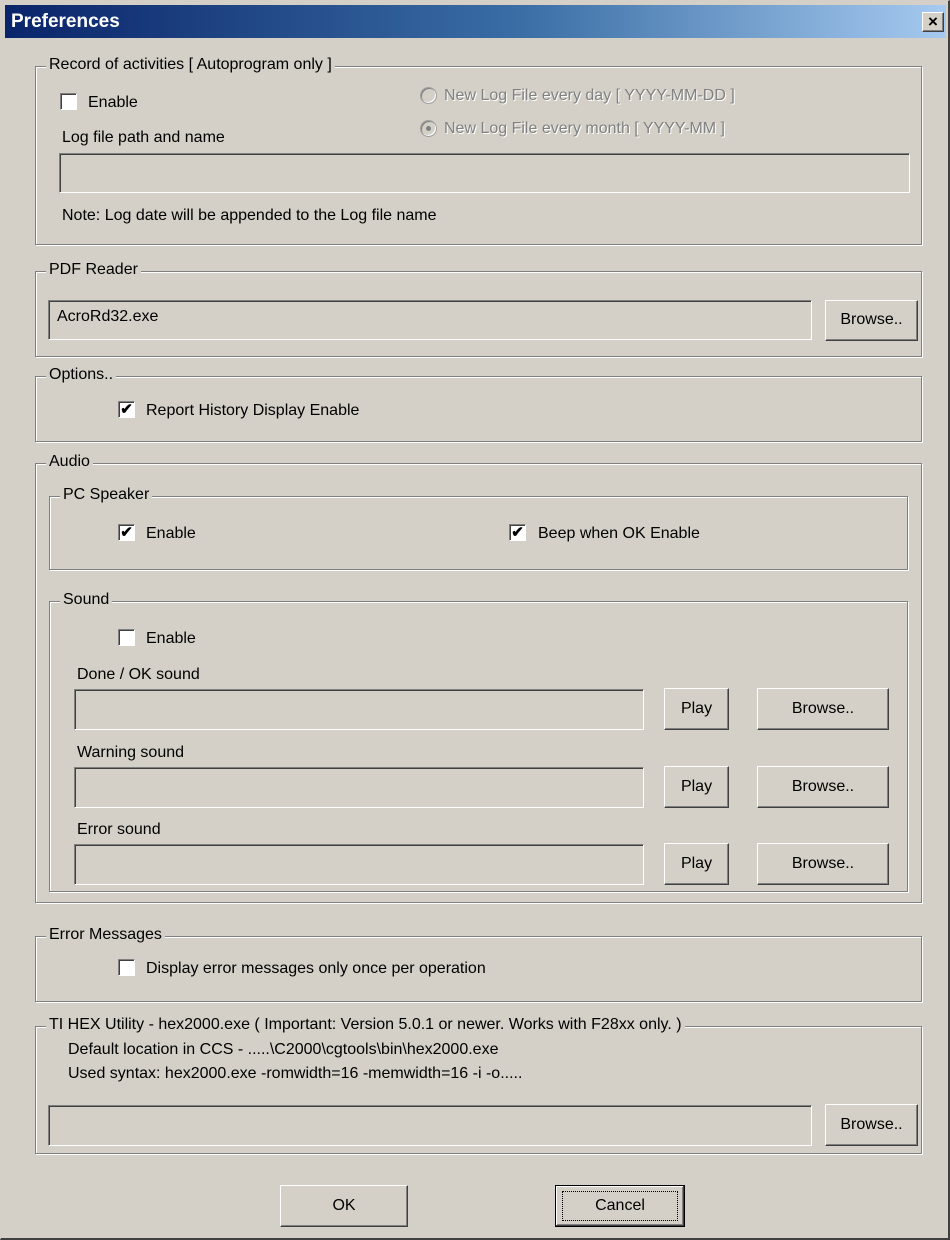 Image resolution: width=950 pixels, height=1240 pixels. I want to click on hex-browse-button: Browse.., so click(871, 1125).